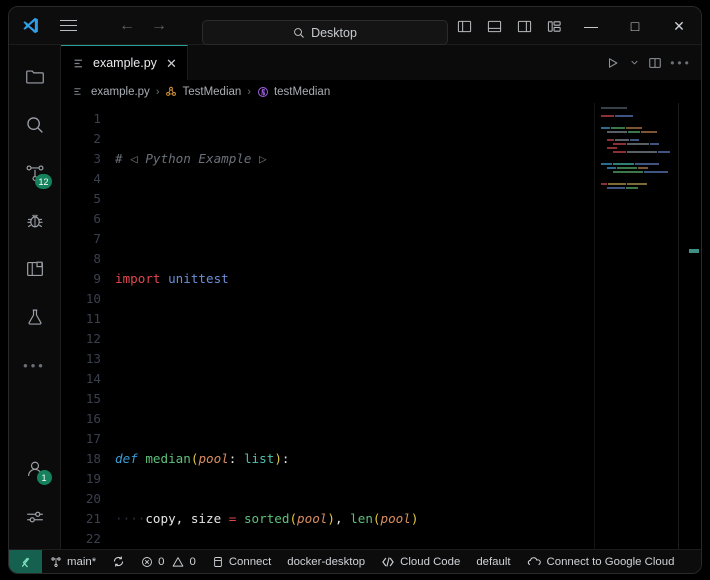  Describe the element at coordinates (524, 26) in the screenshot. I see `toggle-secondary-sidebar-icon` at that location.